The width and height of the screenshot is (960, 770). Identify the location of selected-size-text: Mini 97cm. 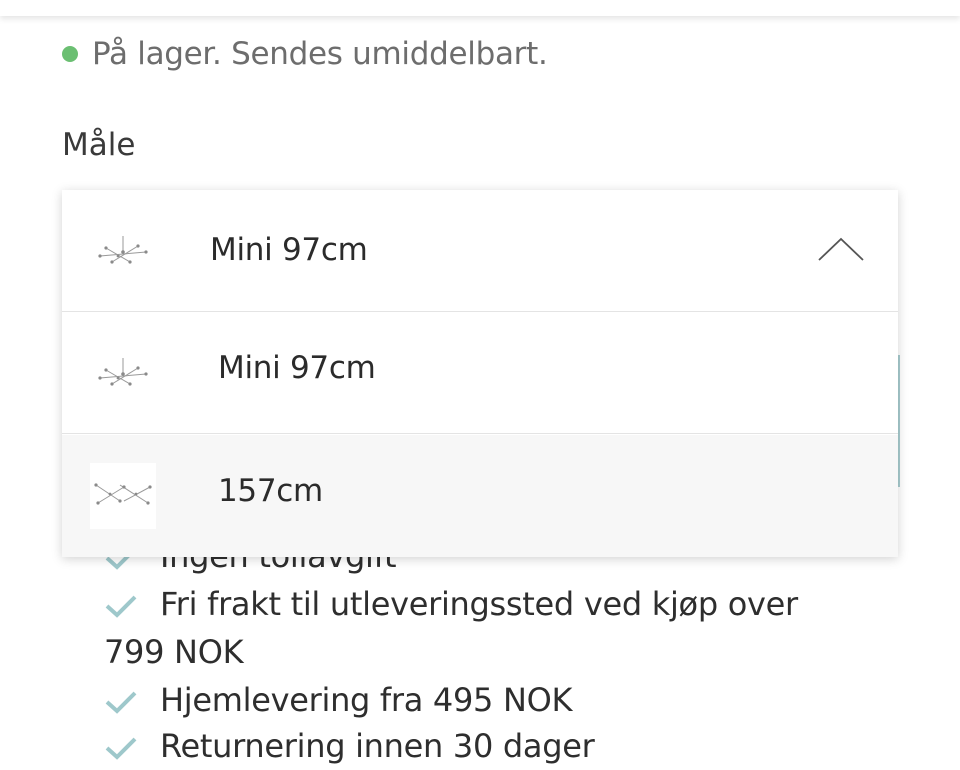
(289, 250).